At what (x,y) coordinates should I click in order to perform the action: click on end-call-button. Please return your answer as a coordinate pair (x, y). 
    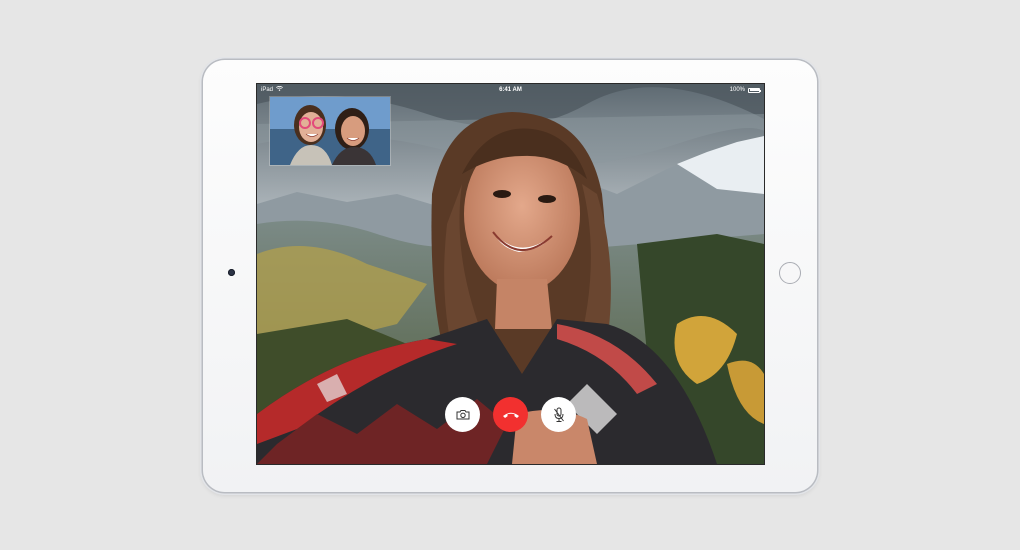
    Looking at the image, I should click on (510, 414).